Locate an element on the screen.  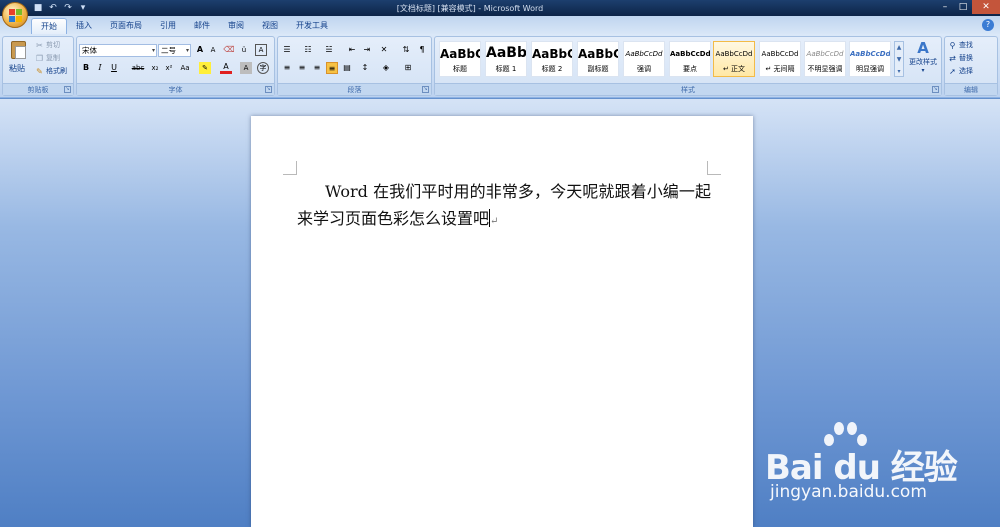
show-hide-marks-icon: ¶ is located at coordinates (422, 50).